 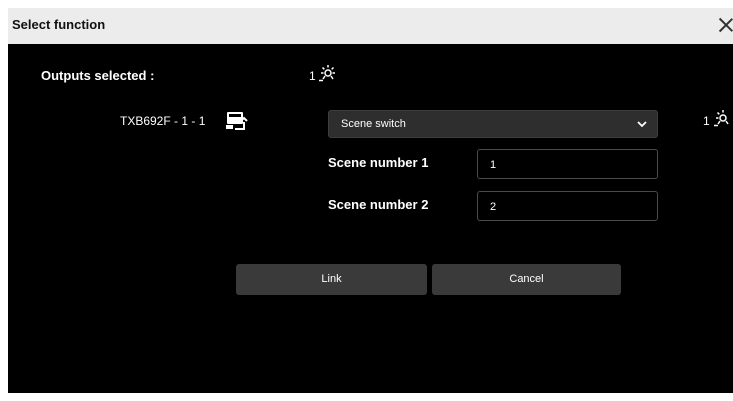 What do you see at coordinates (98, 75) in the screenshot?
I see `outputs-selected-label: Outputs selected :` at bounding box center [98, 75].